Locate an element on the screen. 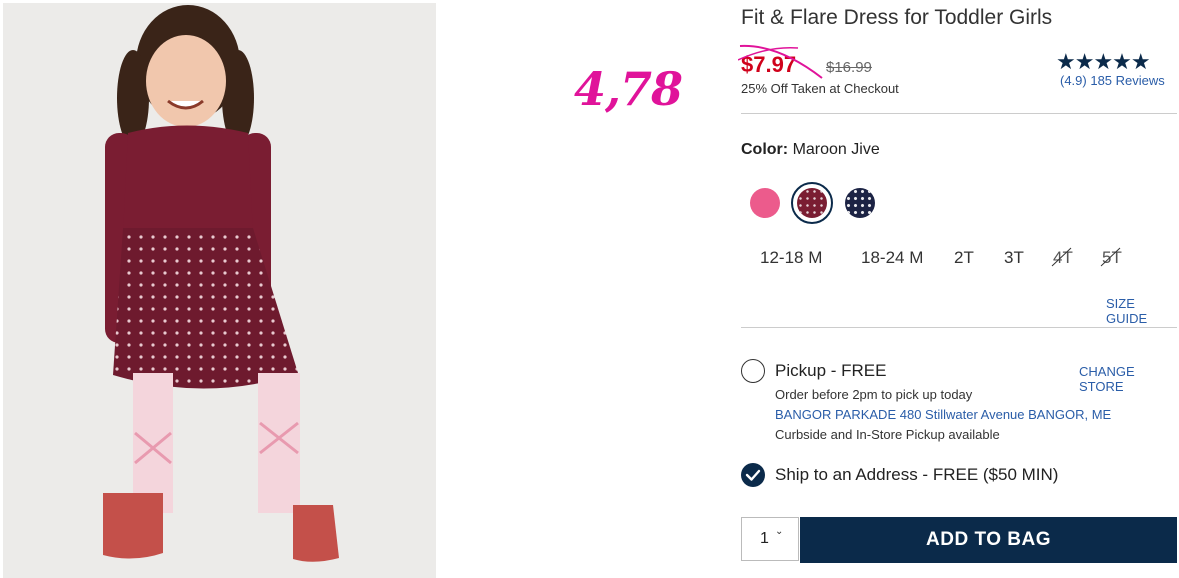 The image size is (1179, 578). color-label: Color: is located at coordinates (765, 149).